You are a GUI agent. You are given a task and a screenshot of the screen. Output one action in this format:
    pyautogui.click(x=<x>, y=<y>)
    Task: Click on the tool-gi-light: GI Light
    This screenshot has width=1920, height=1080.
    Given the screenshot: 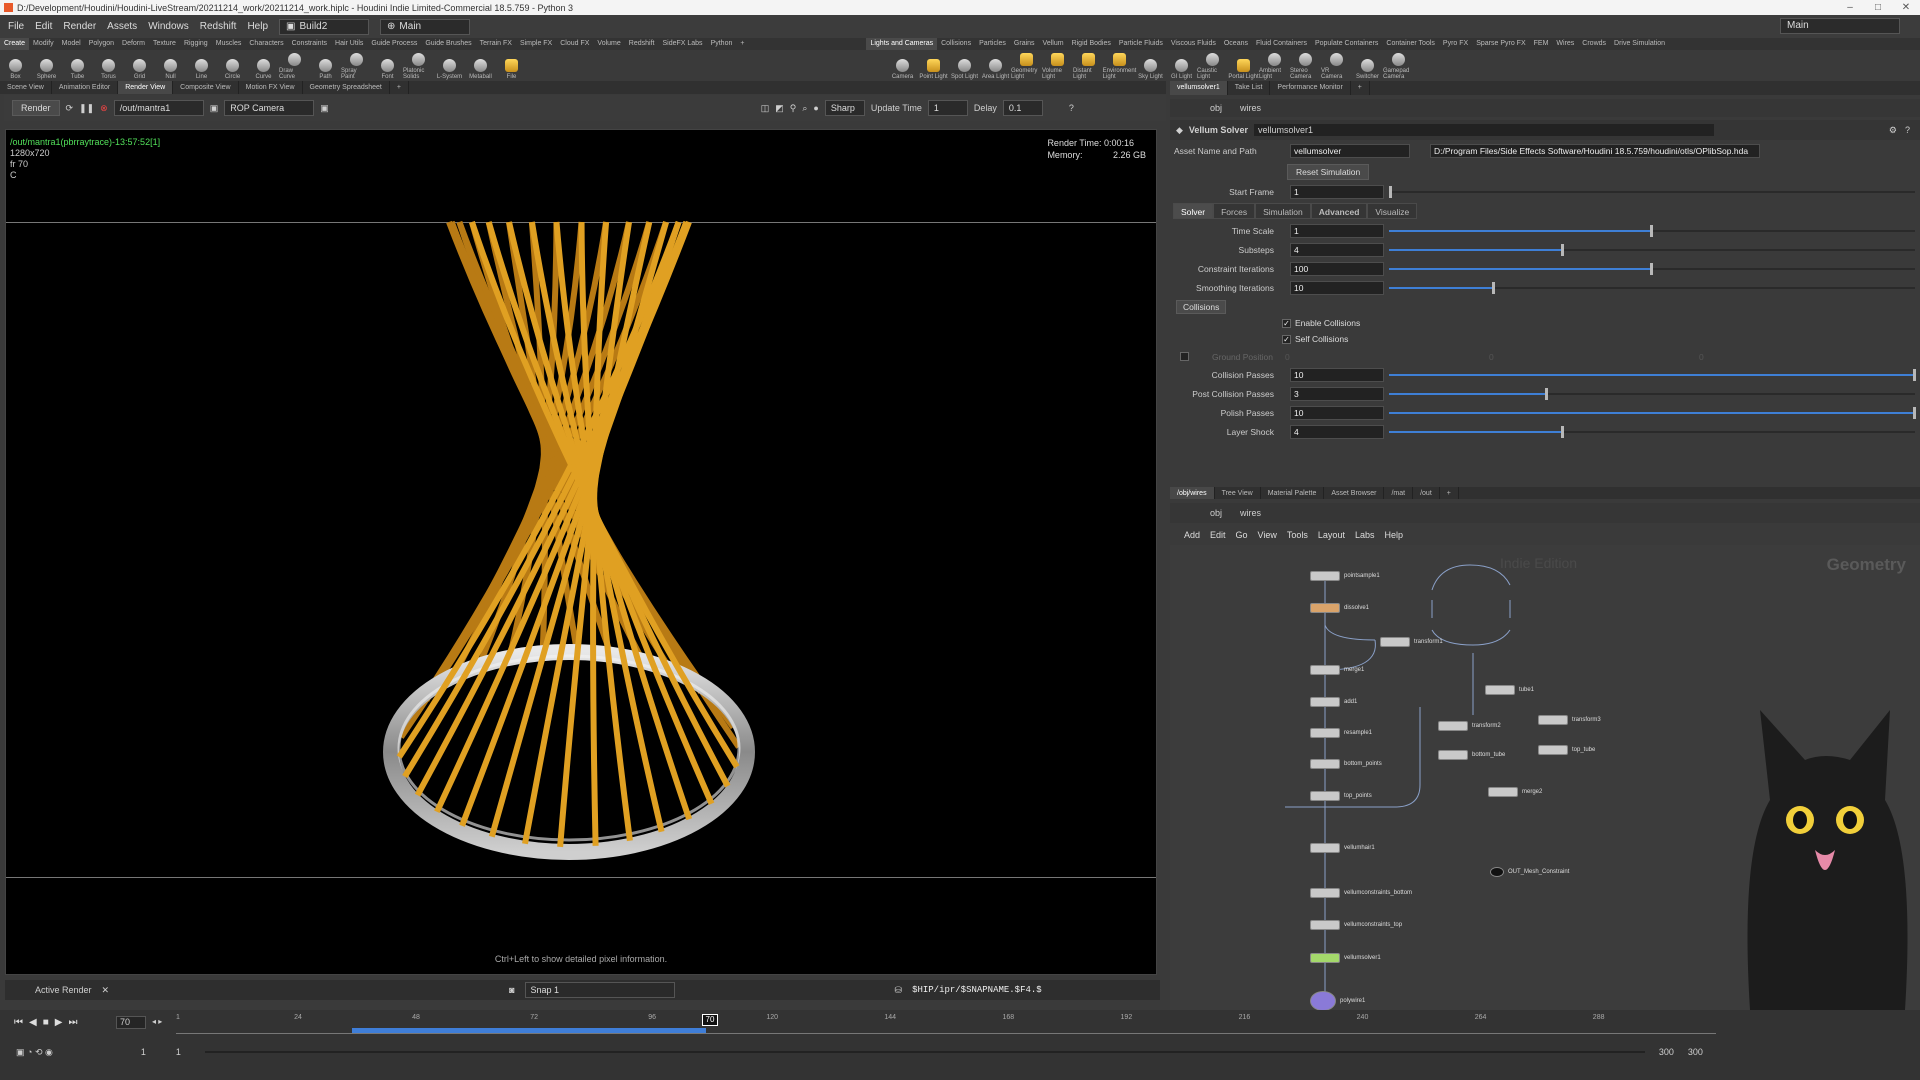 What is the action you would take?
    pyautogui.click(x=1181, y=65)
    